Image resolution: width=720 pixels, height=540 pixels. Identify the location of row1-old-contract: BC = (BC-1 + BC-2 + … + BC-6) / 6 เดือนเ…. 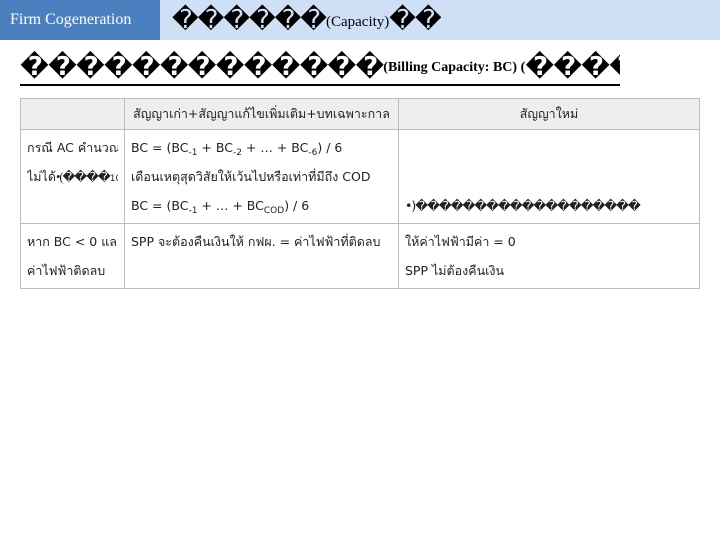
(261, 176).